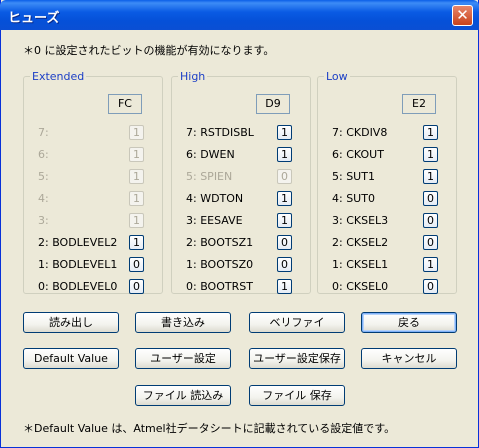 Image resolution: width=479 pixels, height=448 pixels. Describe the element at coordinates (43, 154) in the screenshot. I see `fuse-bit-label: 6:` at that location.